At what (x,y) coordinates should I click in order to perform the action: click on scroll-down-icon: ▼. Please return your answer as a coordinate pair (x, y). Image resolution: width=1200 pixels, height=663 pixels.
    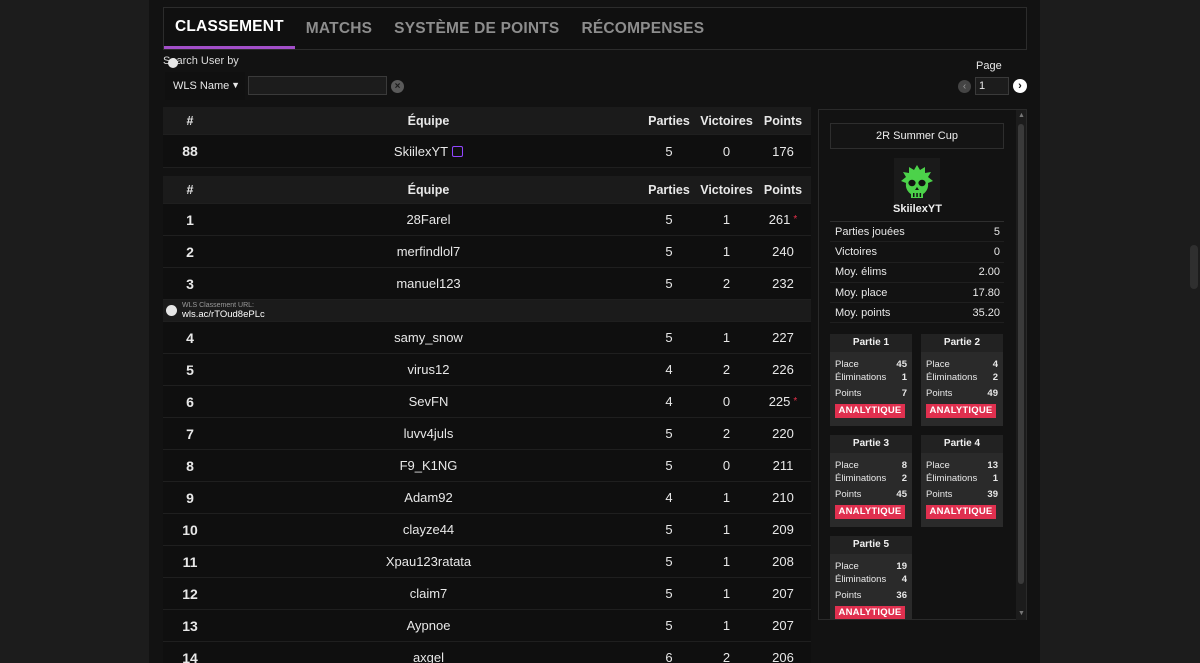
    Looking at the image, I should click on (1021, 613).